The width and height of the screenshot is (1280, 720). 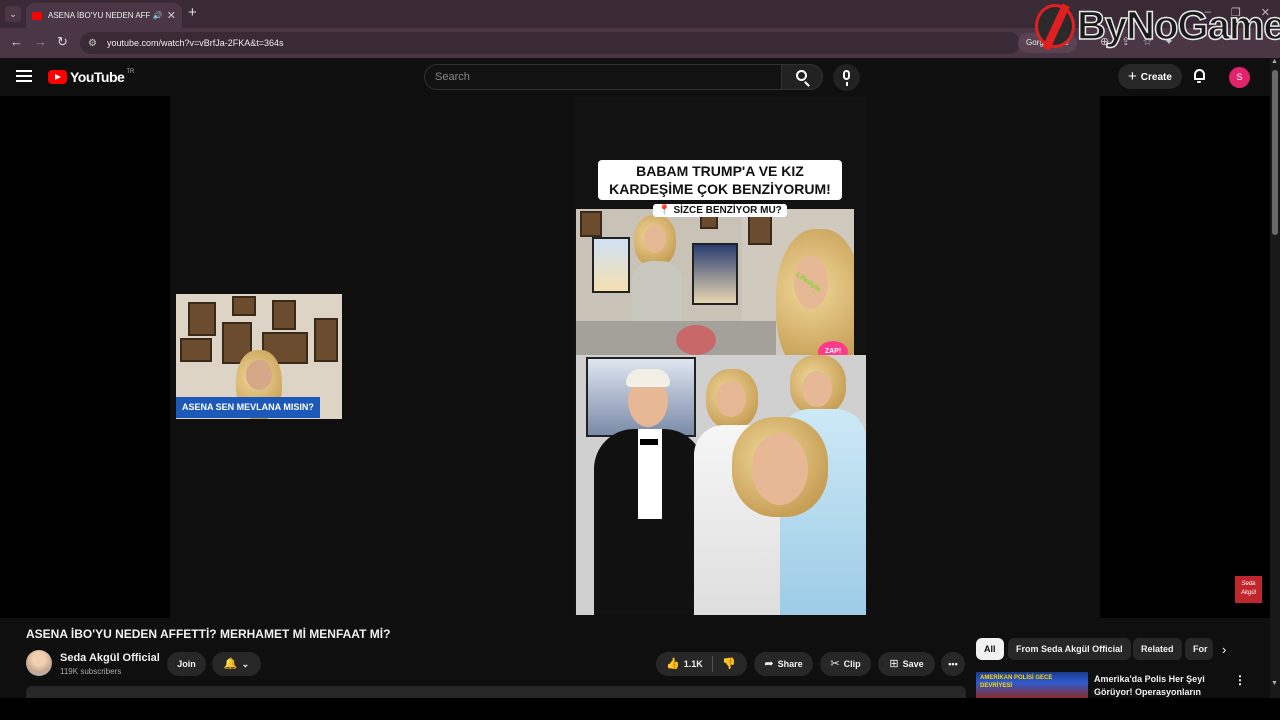 I want to click on notification-preferences-button: 🔔 ⌄, so click(x=236, y=664).